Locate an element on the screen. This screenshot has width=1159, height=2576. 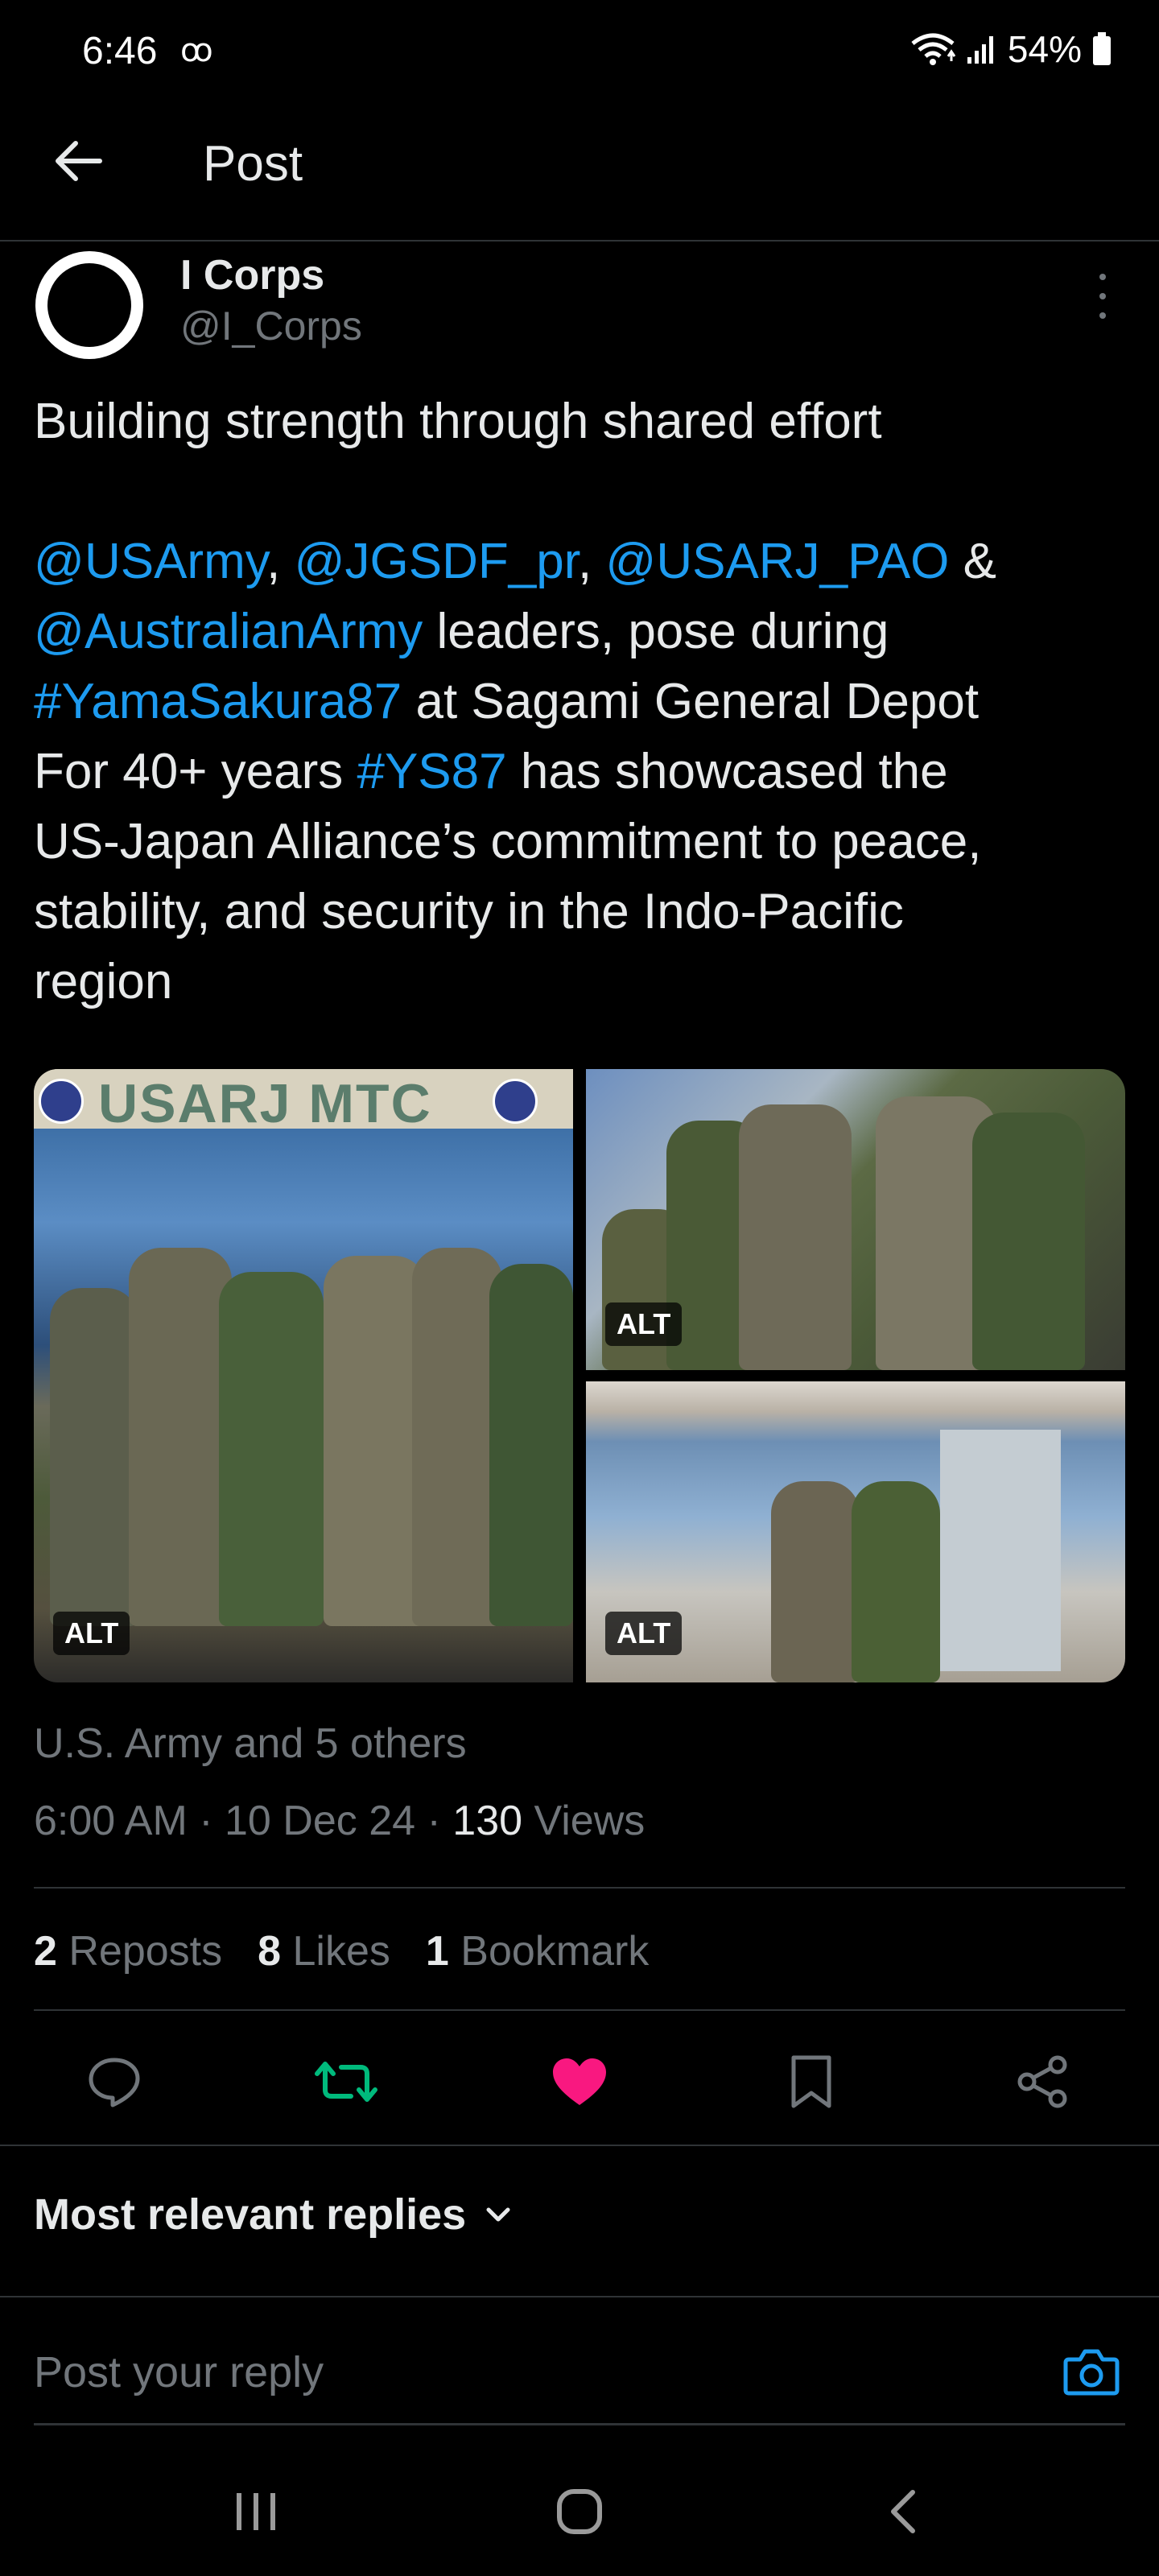
avatar is located at coordinates (89, 305).